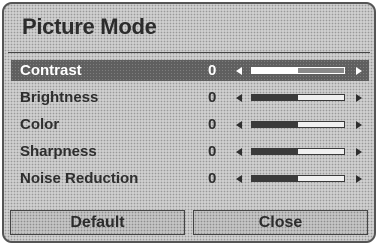 The width and height of the screenshot is (380, 247). Describe the element at coordinates (190, 97) in the screenshot. I see `setting-row-brightness: Brightness 0` at that location.